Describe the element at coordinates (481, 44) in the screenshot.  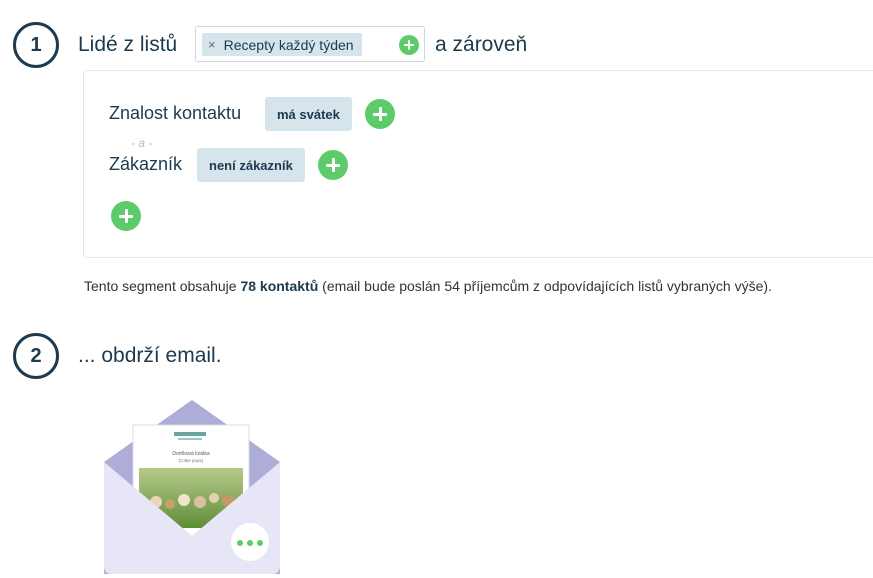
I see `step-1-suffix: a zároveň` at that location.